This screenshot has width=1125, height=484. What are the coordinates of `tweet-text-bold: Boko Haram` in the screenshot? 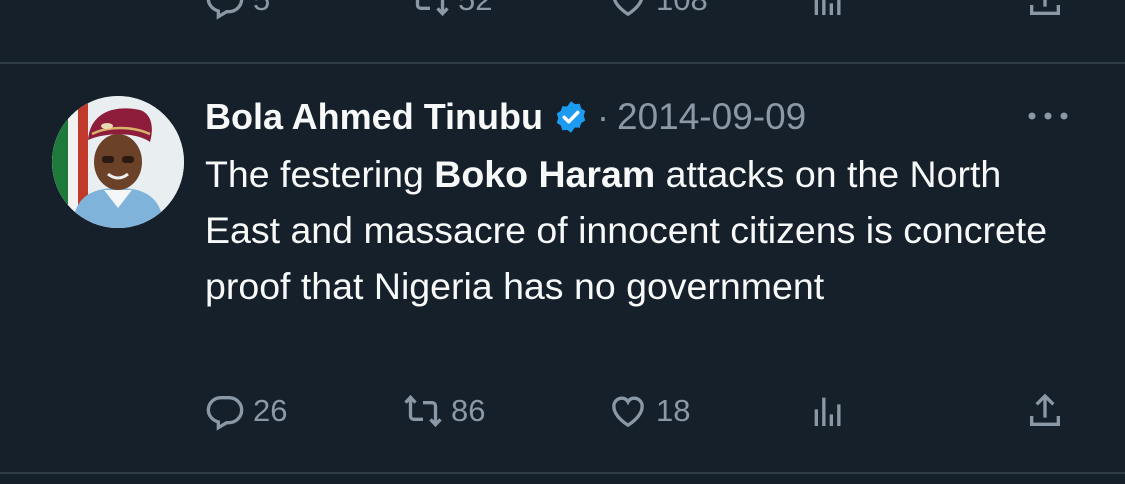 It's located at (545, 174).